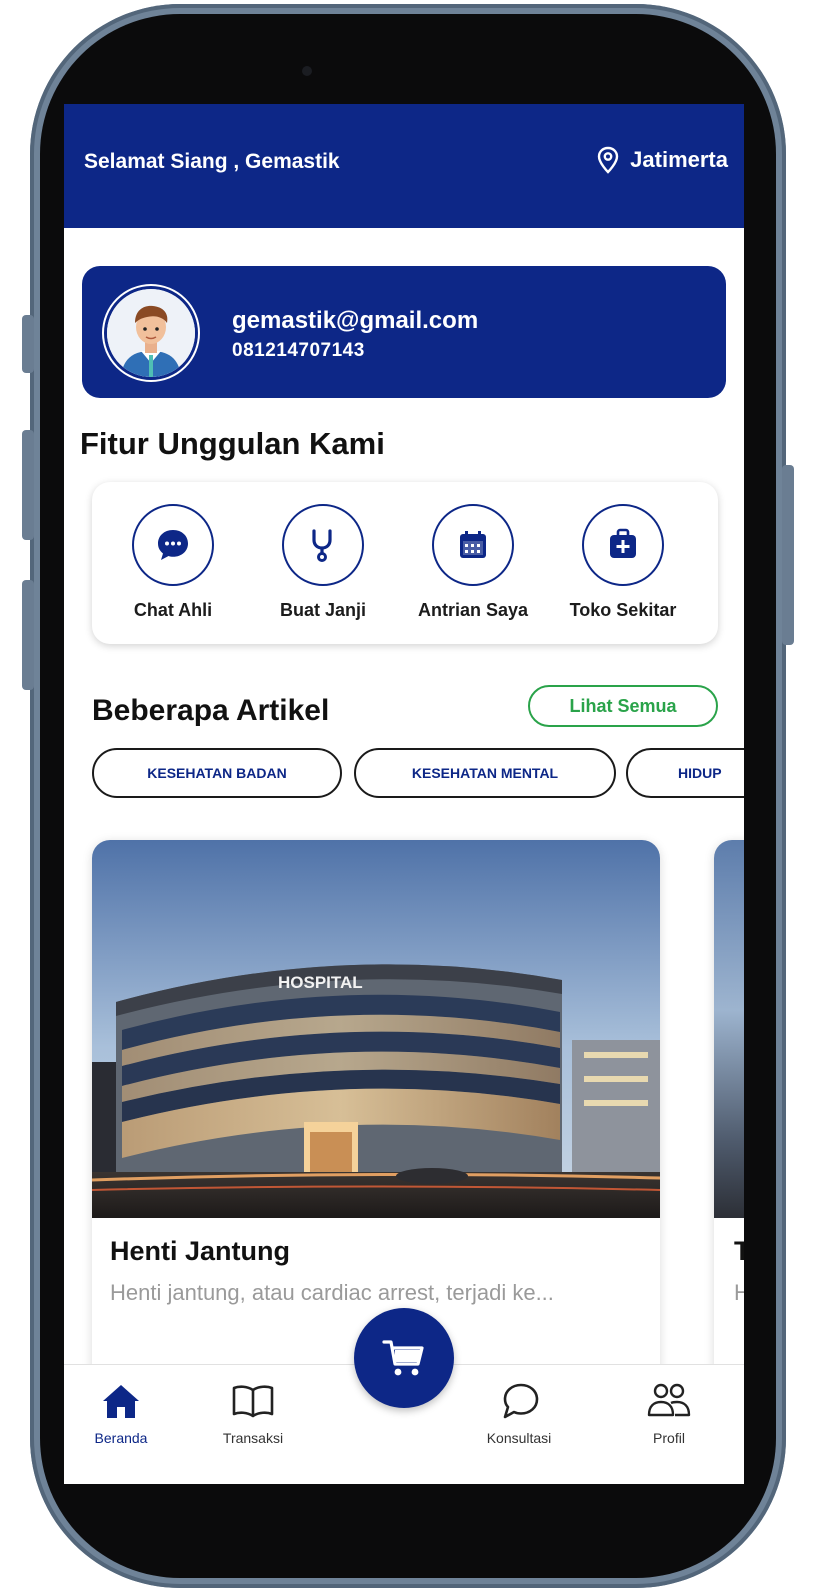 The height and width of the screenshot is (1594, 816). I want to click on calendar-icon, so click(473, 544).